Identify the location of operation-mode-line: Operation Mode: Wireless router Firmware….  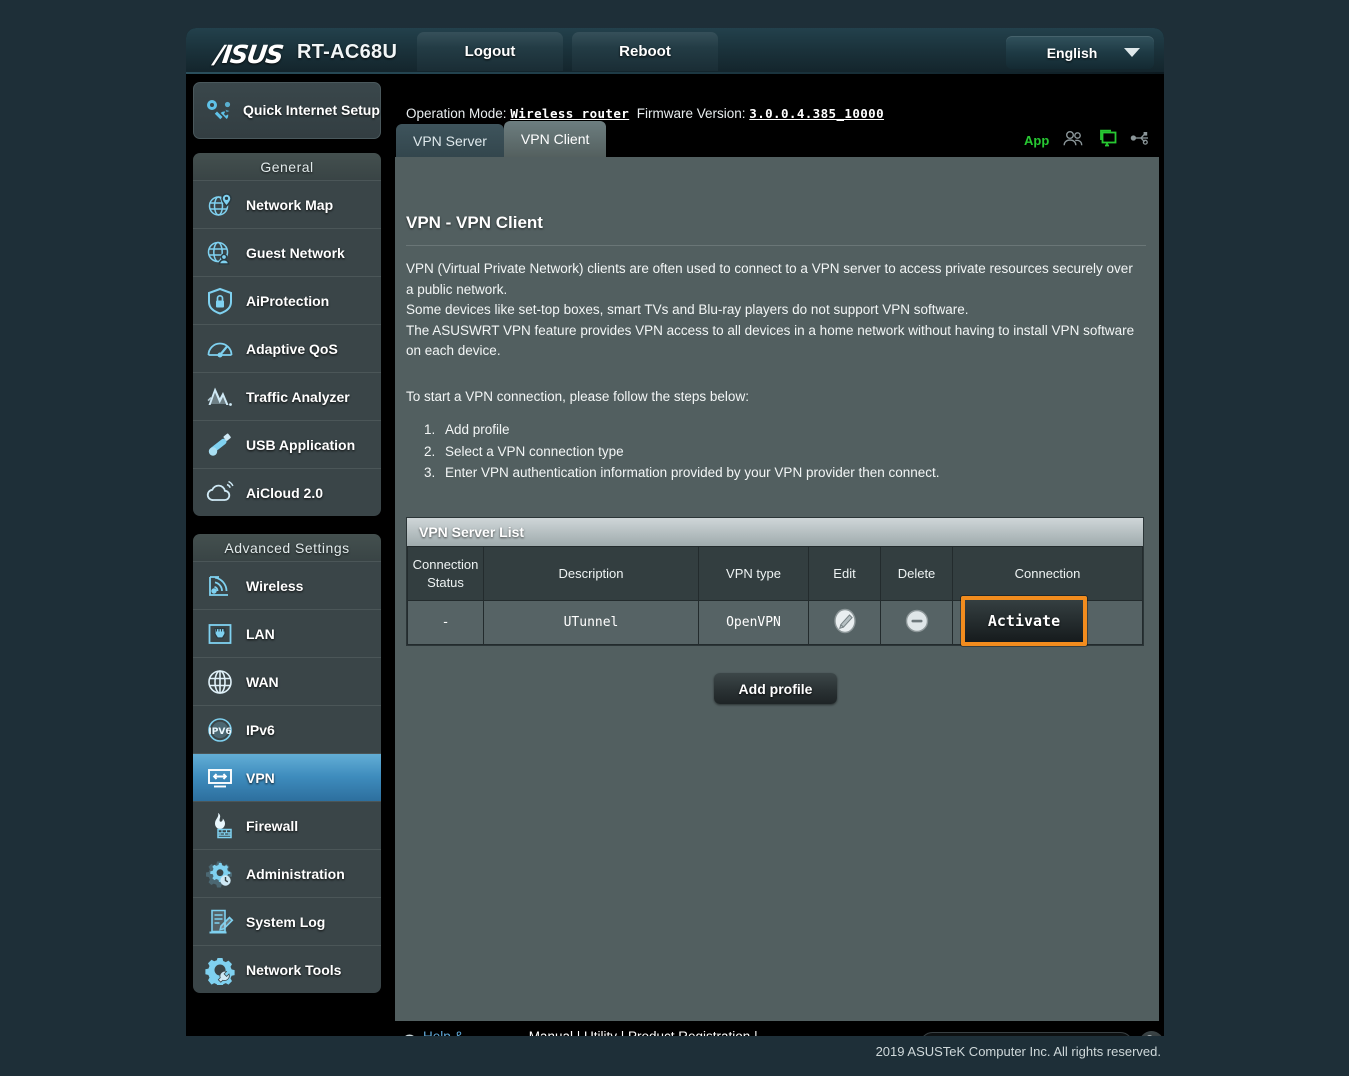
(645, 113).